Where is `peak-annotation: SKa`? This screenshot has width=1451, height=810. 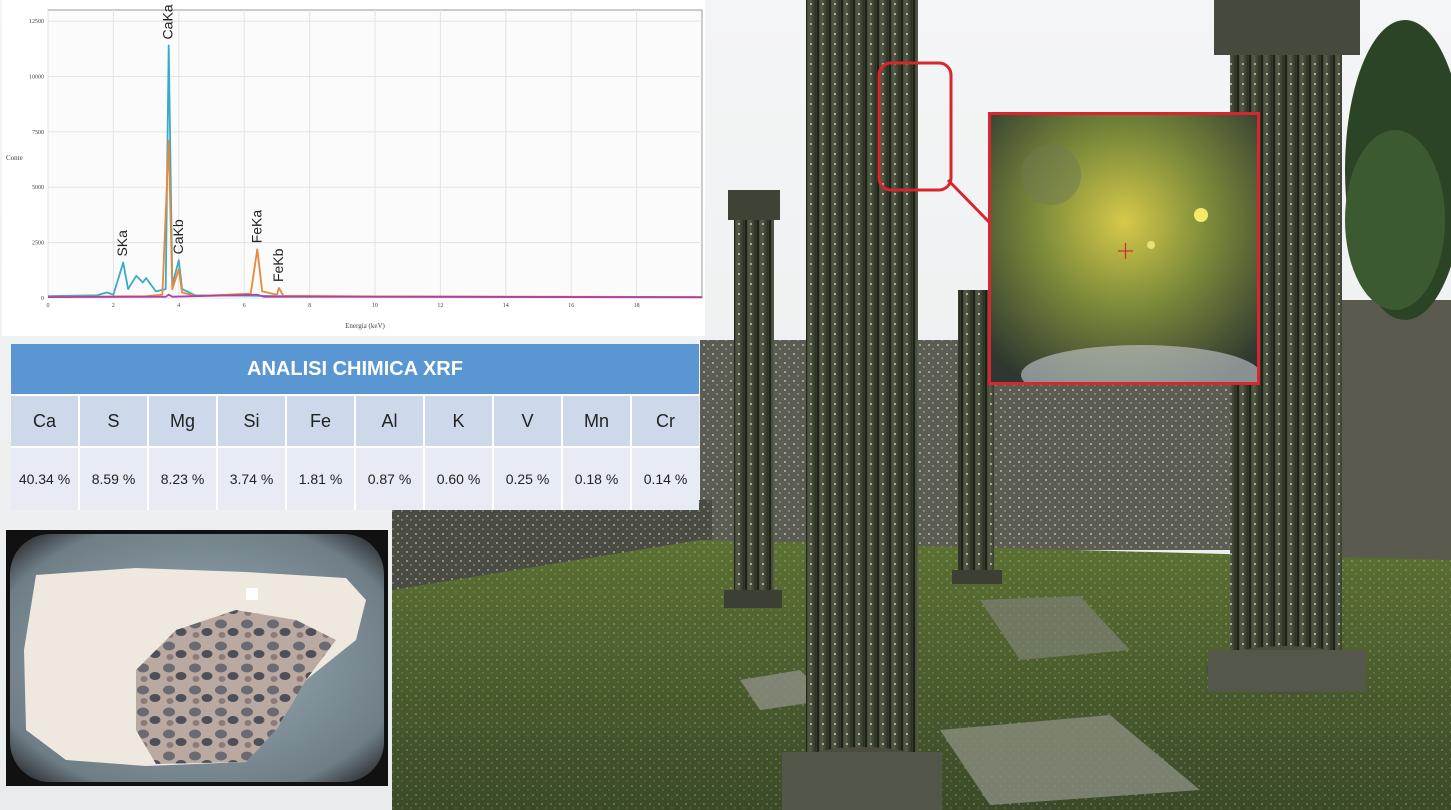 peak-annotation: SKa is located at coordinates (122, 243).